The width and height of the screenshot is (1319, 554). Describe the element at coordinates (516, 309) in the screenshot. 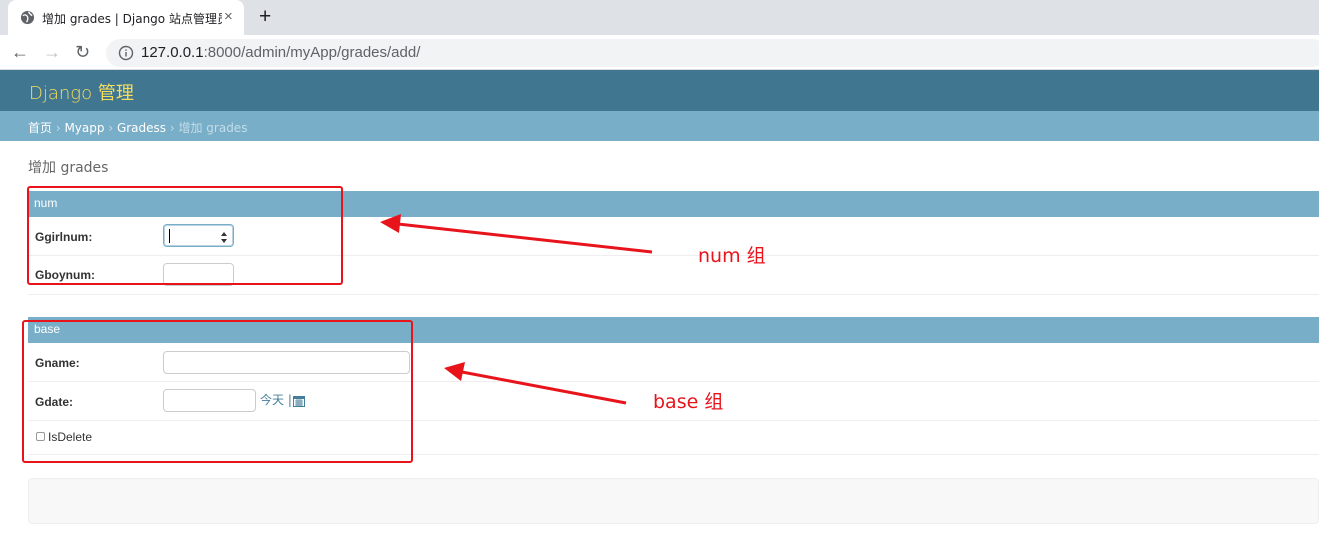

I see `annotation-arrows` at that location.